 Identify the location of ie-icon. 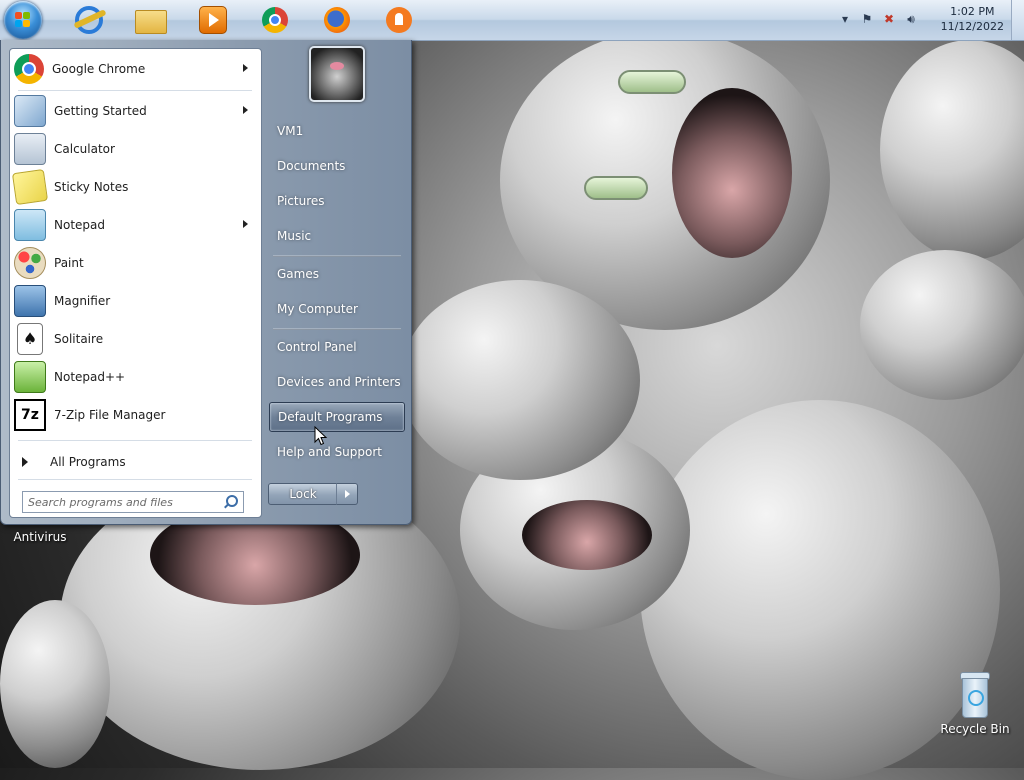
(90, 20).